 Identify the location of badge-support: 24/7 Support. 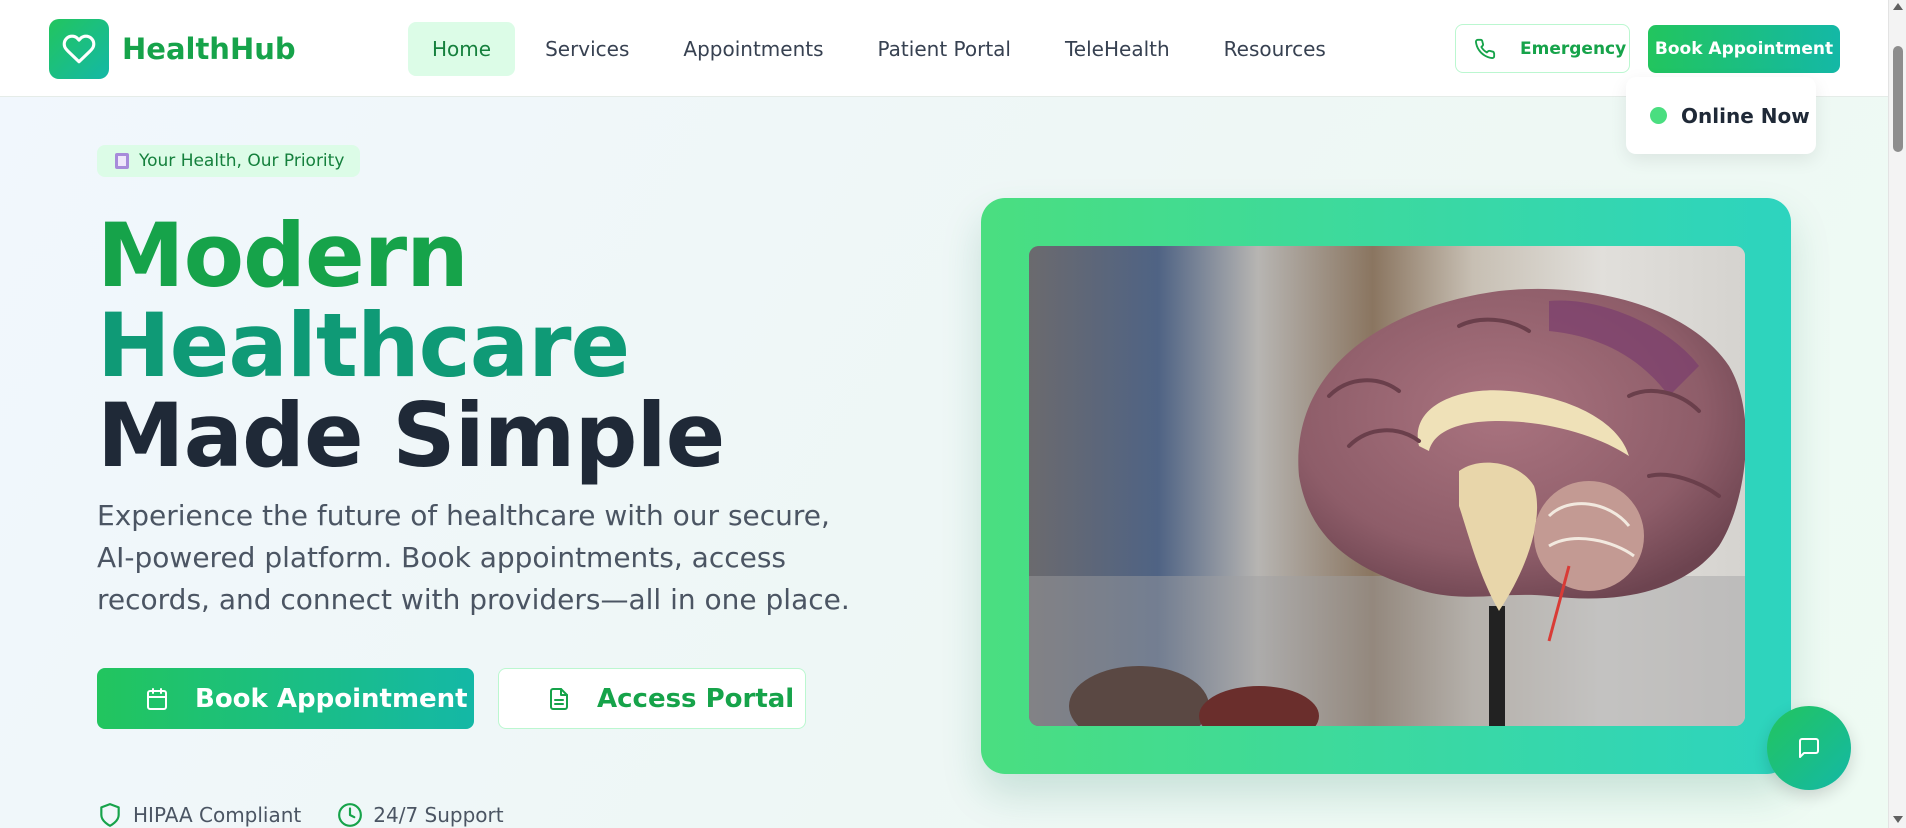
(420, 815).